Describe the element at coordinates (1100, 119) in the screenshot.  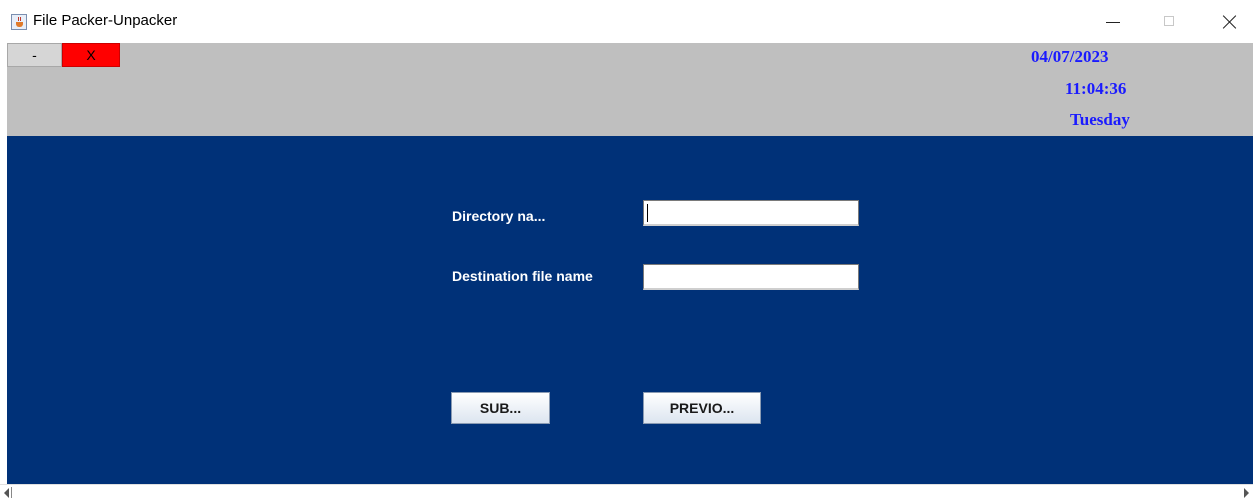
I see `current-day: Tuesday` at that location.